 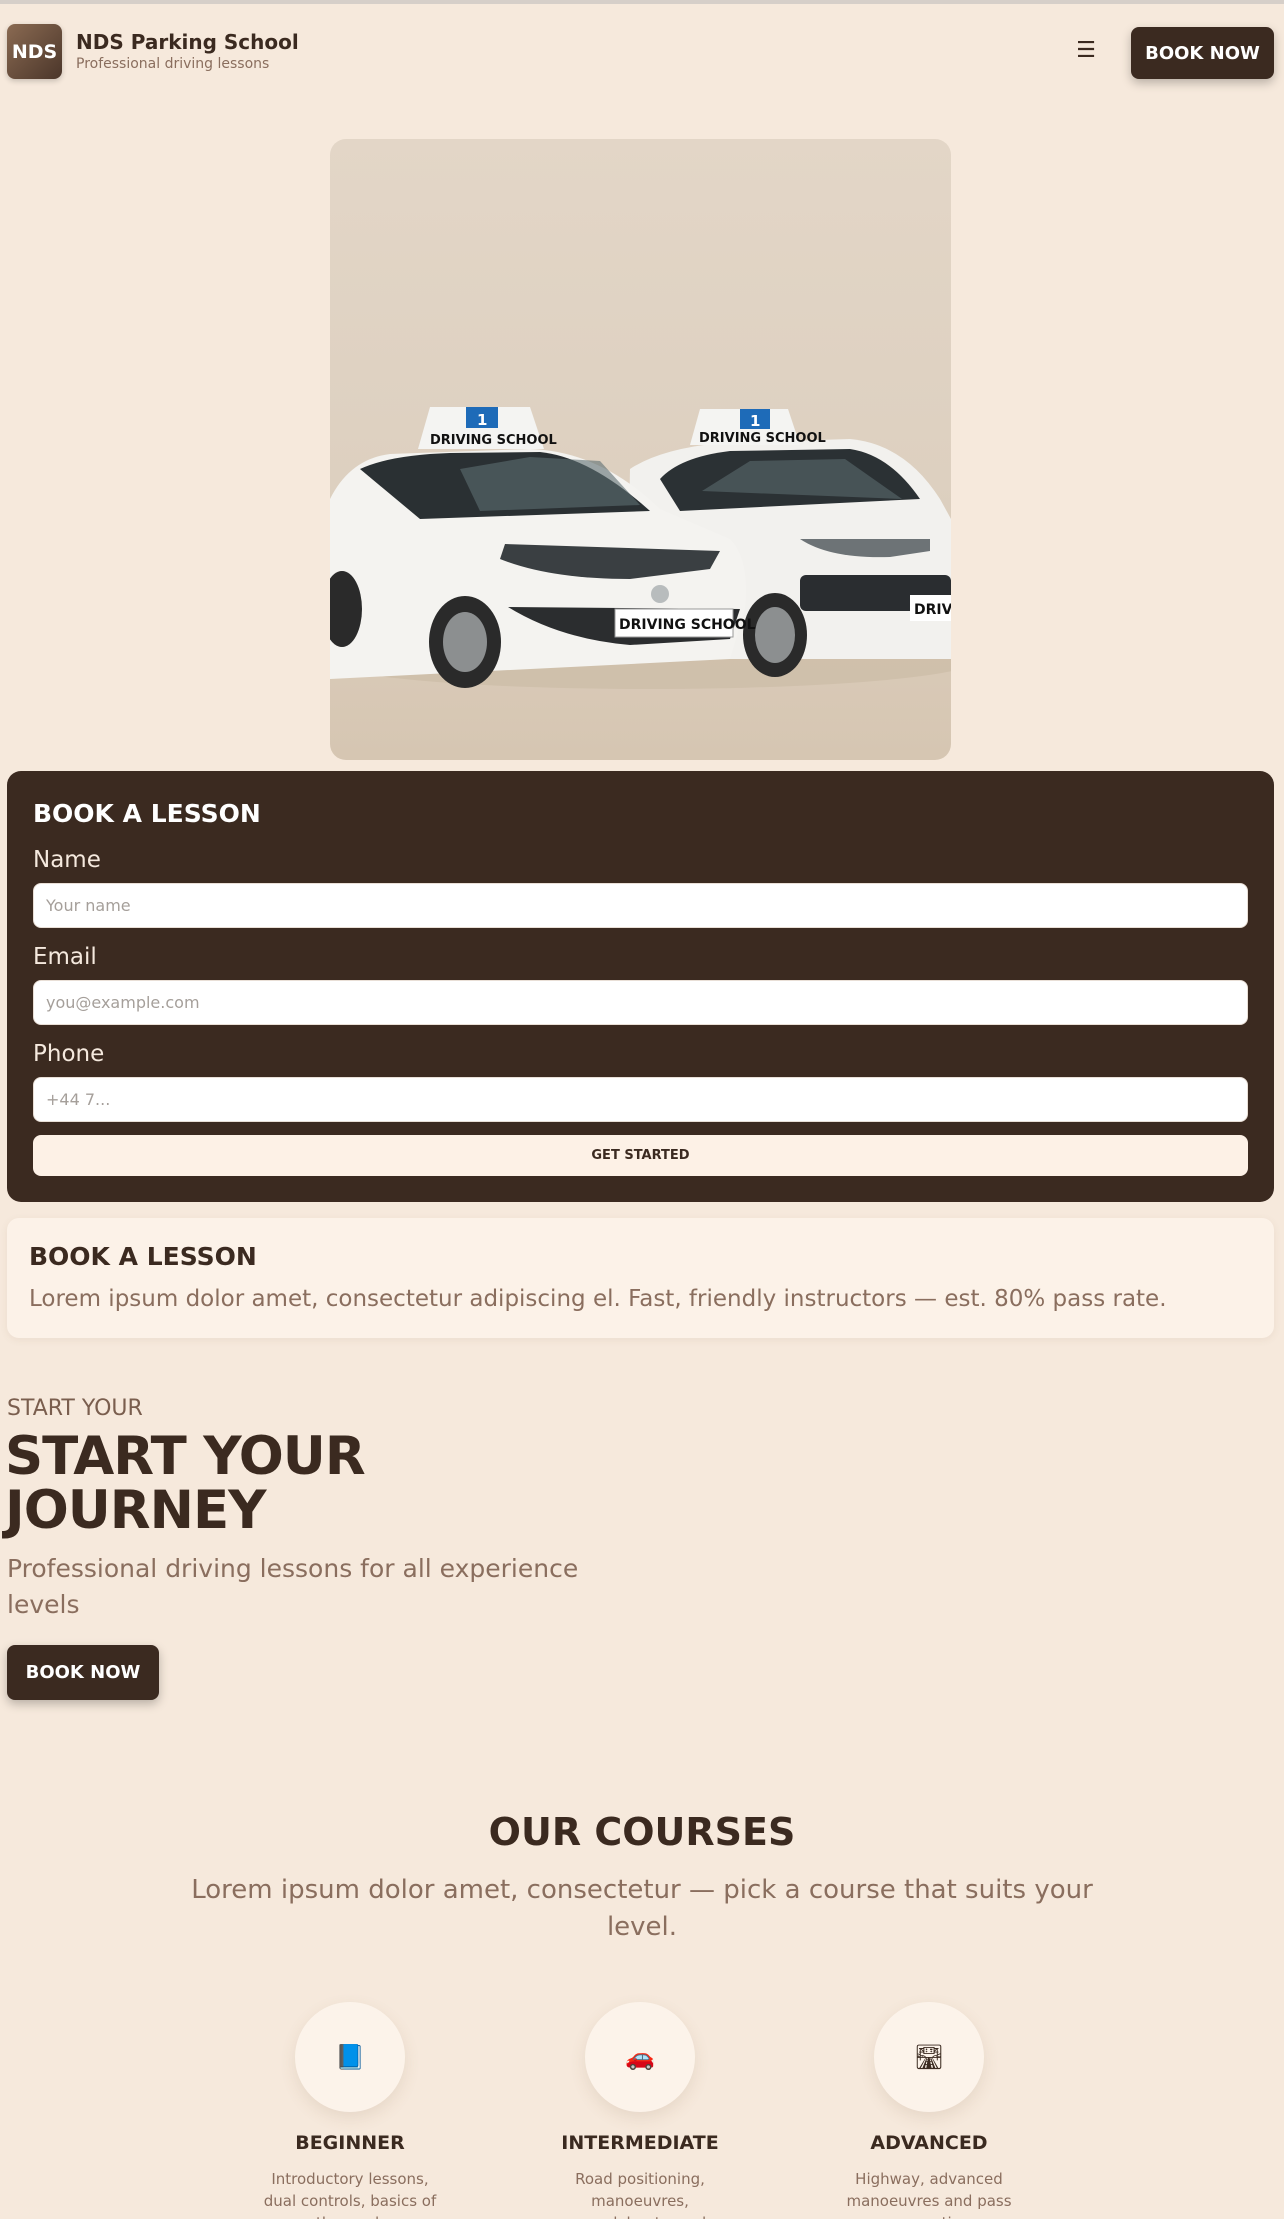 What do you see at coordinates (147, 813) in the screenshot?
I see `booking-form-title: BOOK A LESSON` at bounding box center [147, 813].